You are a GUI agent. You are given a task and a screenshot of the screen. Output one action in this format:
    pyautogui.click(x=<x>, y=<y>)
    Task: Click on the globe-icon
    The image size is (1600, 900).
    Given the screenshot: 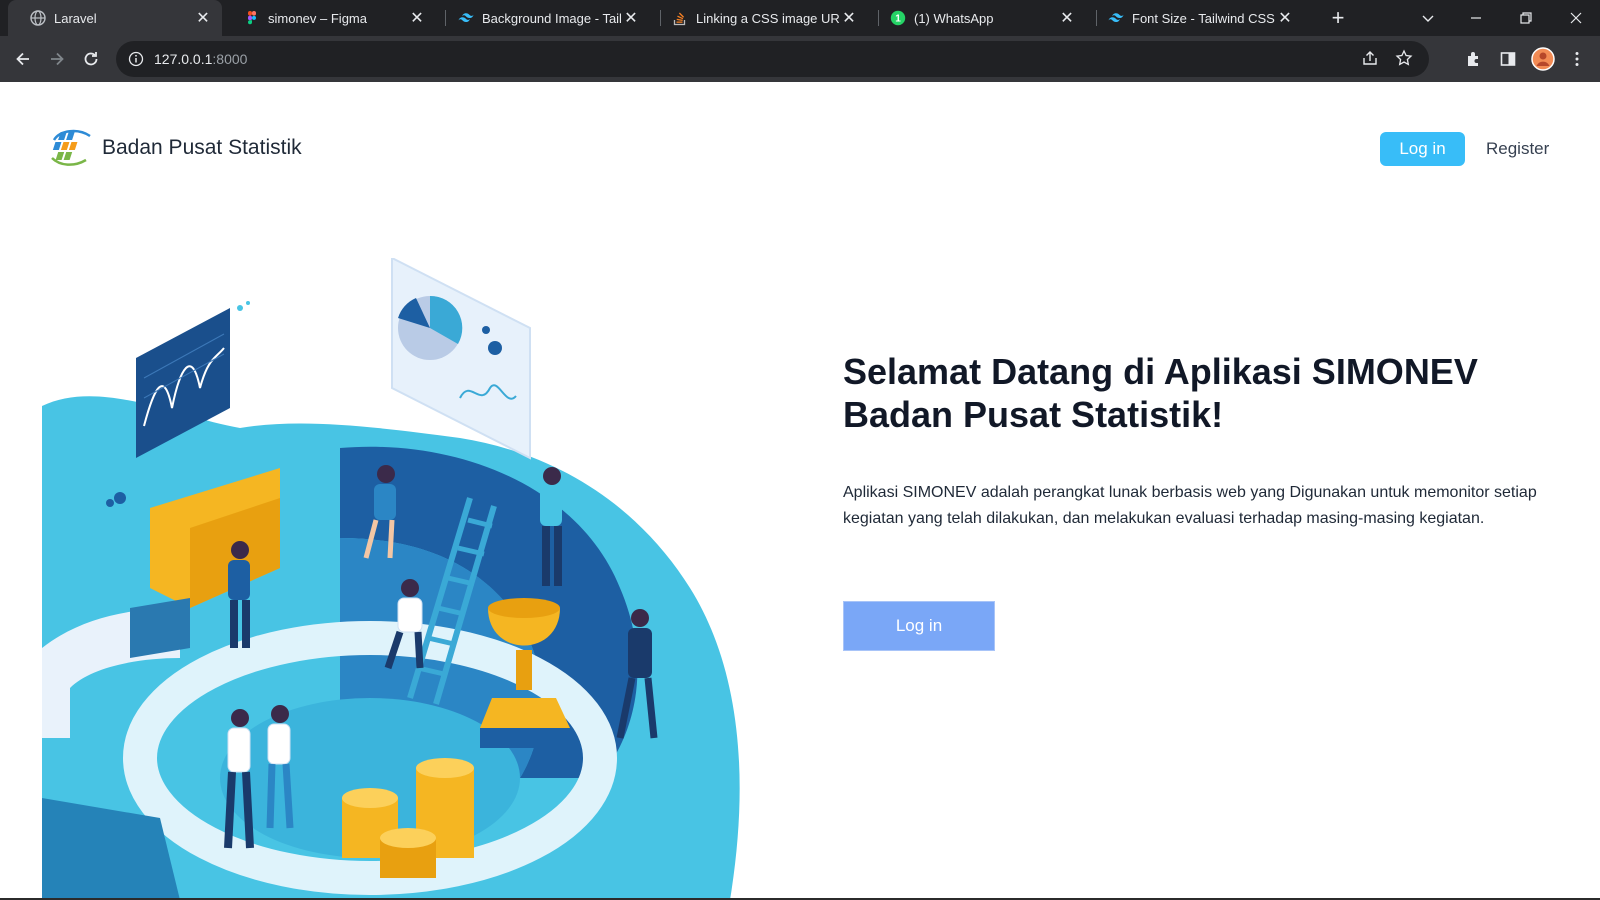 What is the action you would take?
    pyautogui.click(x=38, y=18)
    